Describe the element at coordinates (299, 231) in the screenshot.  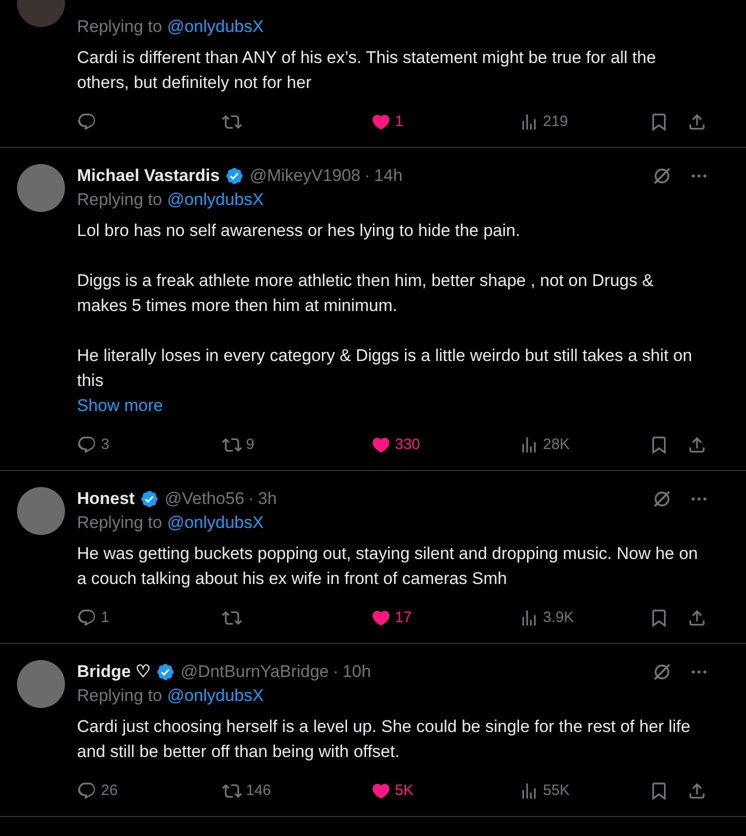
I see `post-text: Lol bro has no self awareness or hes lying to hide the pain.` at that location.